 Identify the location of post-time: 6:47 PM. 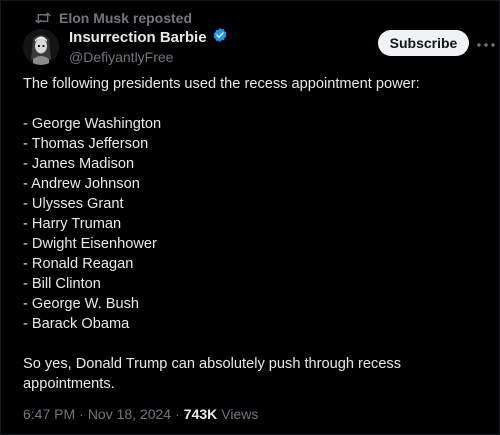
(49, 414).